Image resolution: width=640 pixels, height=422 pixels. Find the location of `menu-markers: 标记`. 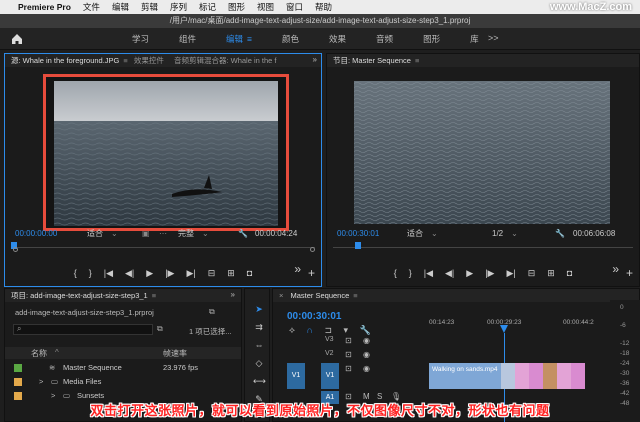

menu-markers: 标记 is located at coordinates (207, 7).